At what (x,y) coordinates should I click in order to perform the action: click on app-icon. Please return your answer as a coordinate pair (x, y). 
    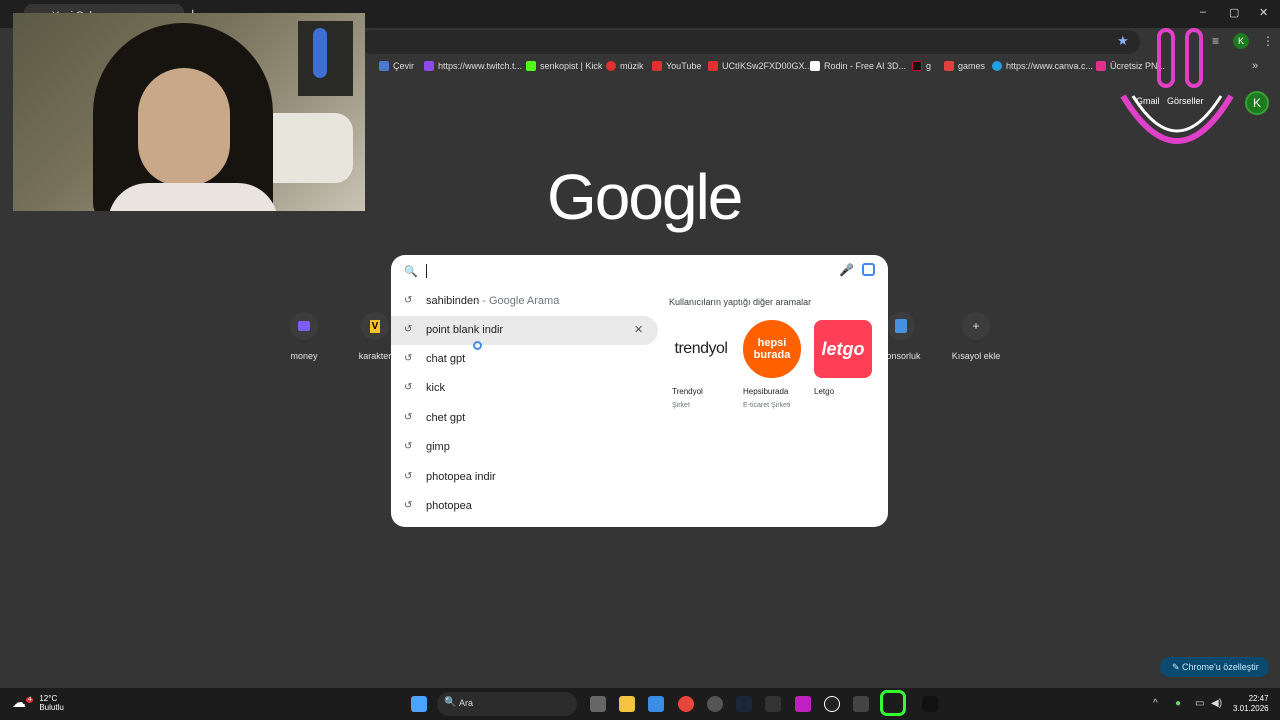
    Looking at the image, I should click on (803, 704).